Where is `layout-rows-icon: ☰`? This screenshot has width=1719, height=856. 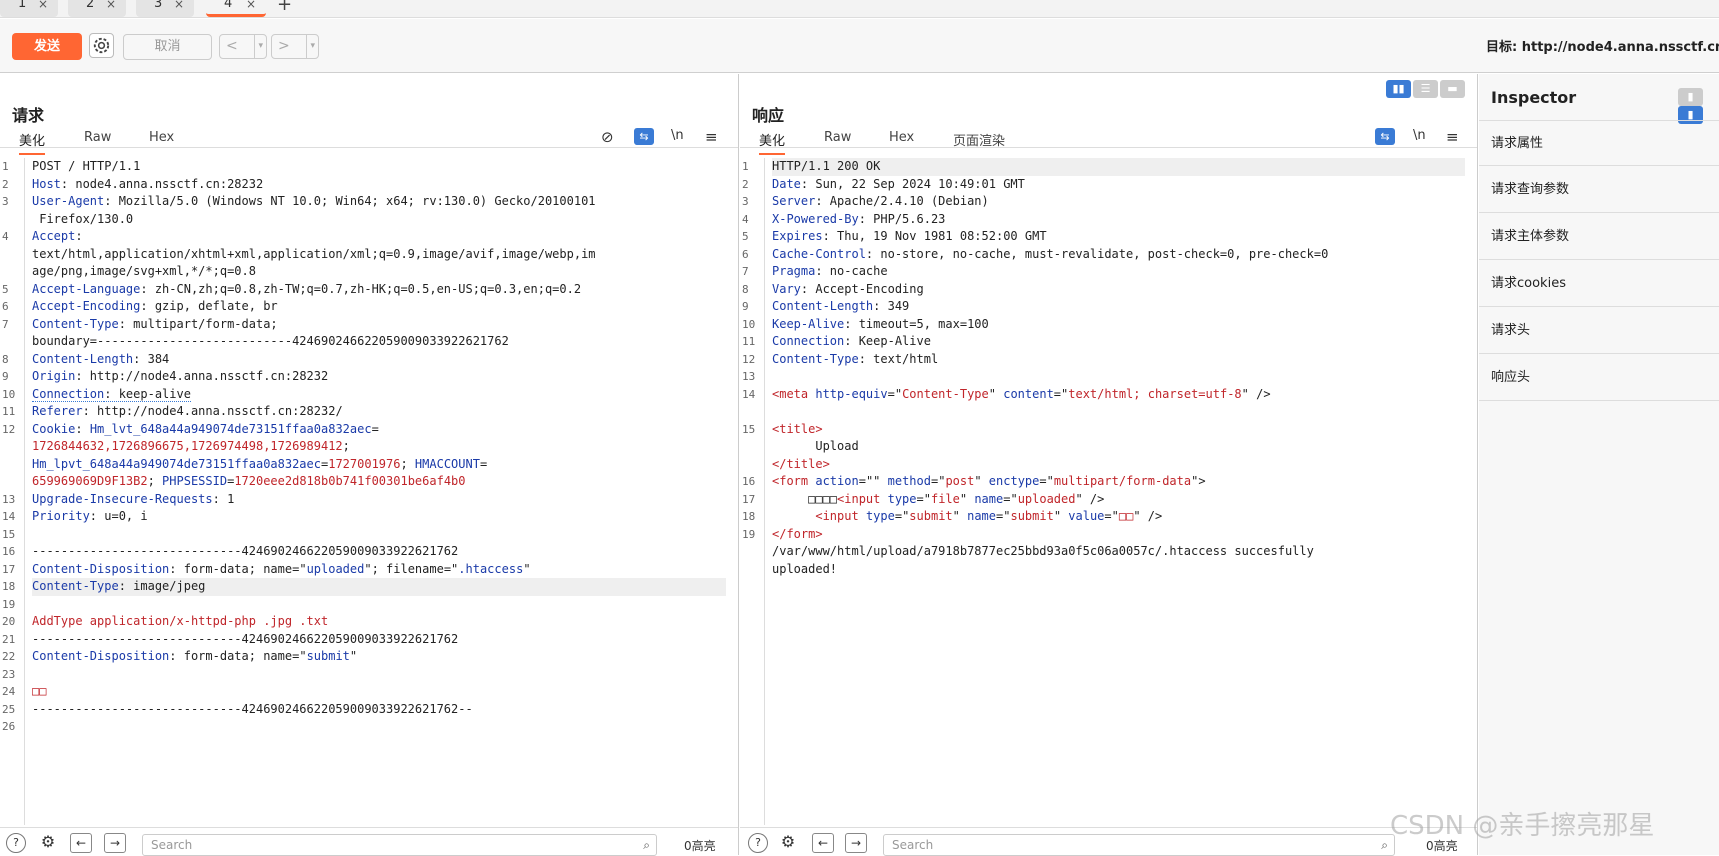 layout-rows-icon: ☰ is located at coordinates (1425, 89).